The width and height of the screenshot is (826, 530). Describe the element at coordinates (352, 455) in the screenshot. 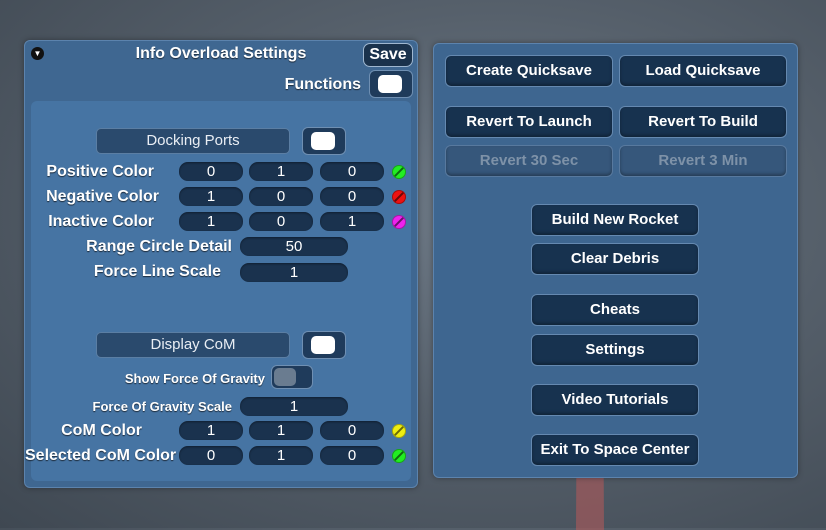

I see `selected-com-color-b-field: 0` at that location.